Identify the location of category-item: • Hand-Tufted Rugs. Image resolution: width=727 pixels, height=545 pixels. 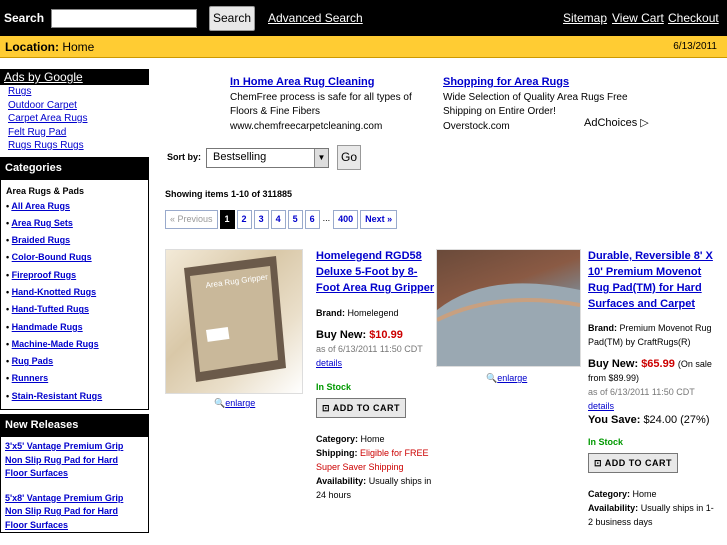
(47, 309).